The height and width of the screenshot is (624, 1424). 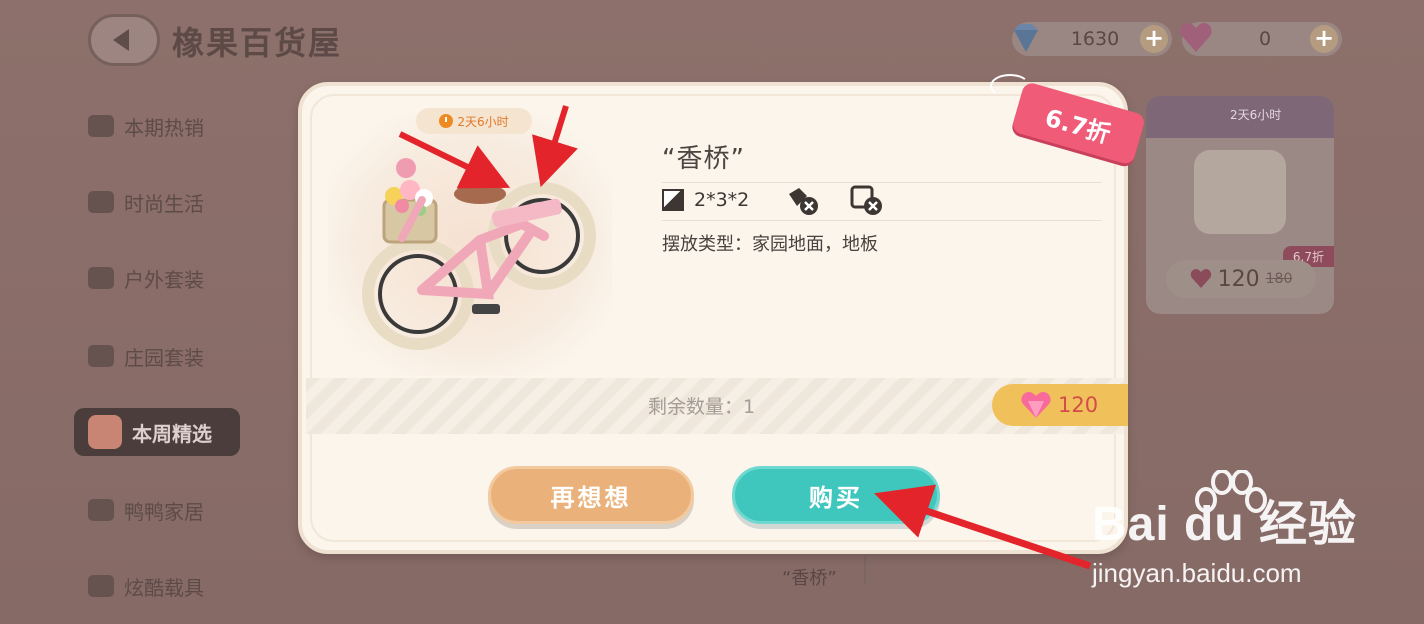 I want to click on sidebar-item-manor: 庄园套装, so click(x=158, y=356).